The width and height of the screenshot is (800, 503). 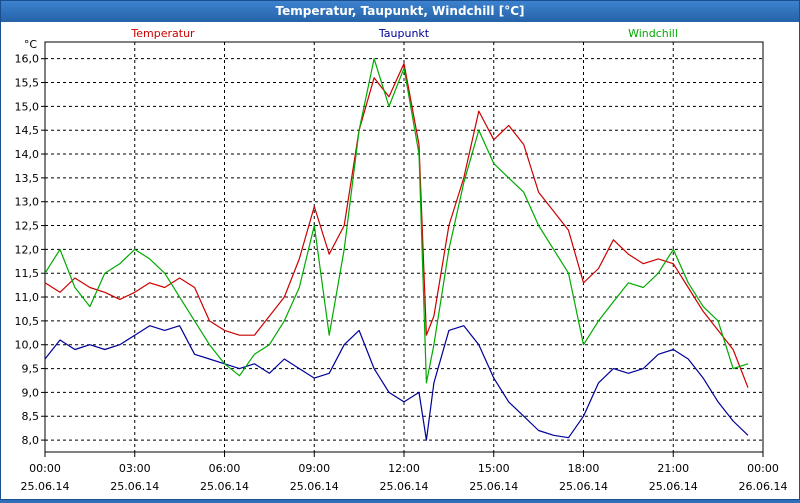 I want to click on y-tick-label: 11,5, so click(x=27, y=273).